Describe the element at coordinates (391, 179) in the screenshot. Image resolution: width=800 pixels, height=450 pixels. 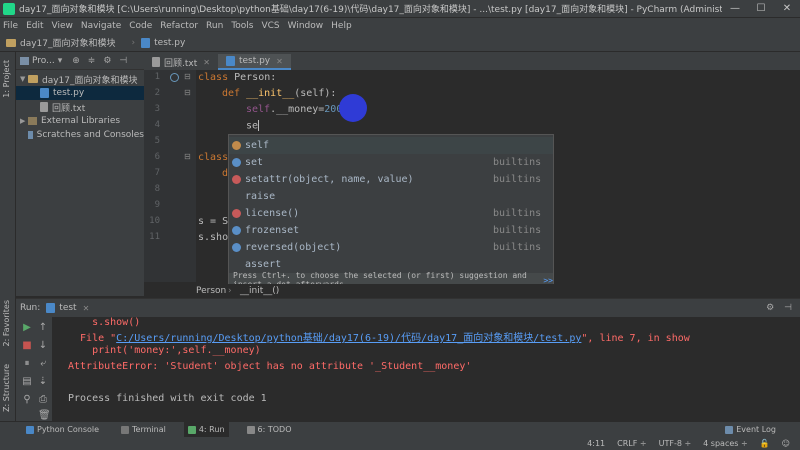
I see `suggestion-item: setattr(object, name, value) builtins` at that location.